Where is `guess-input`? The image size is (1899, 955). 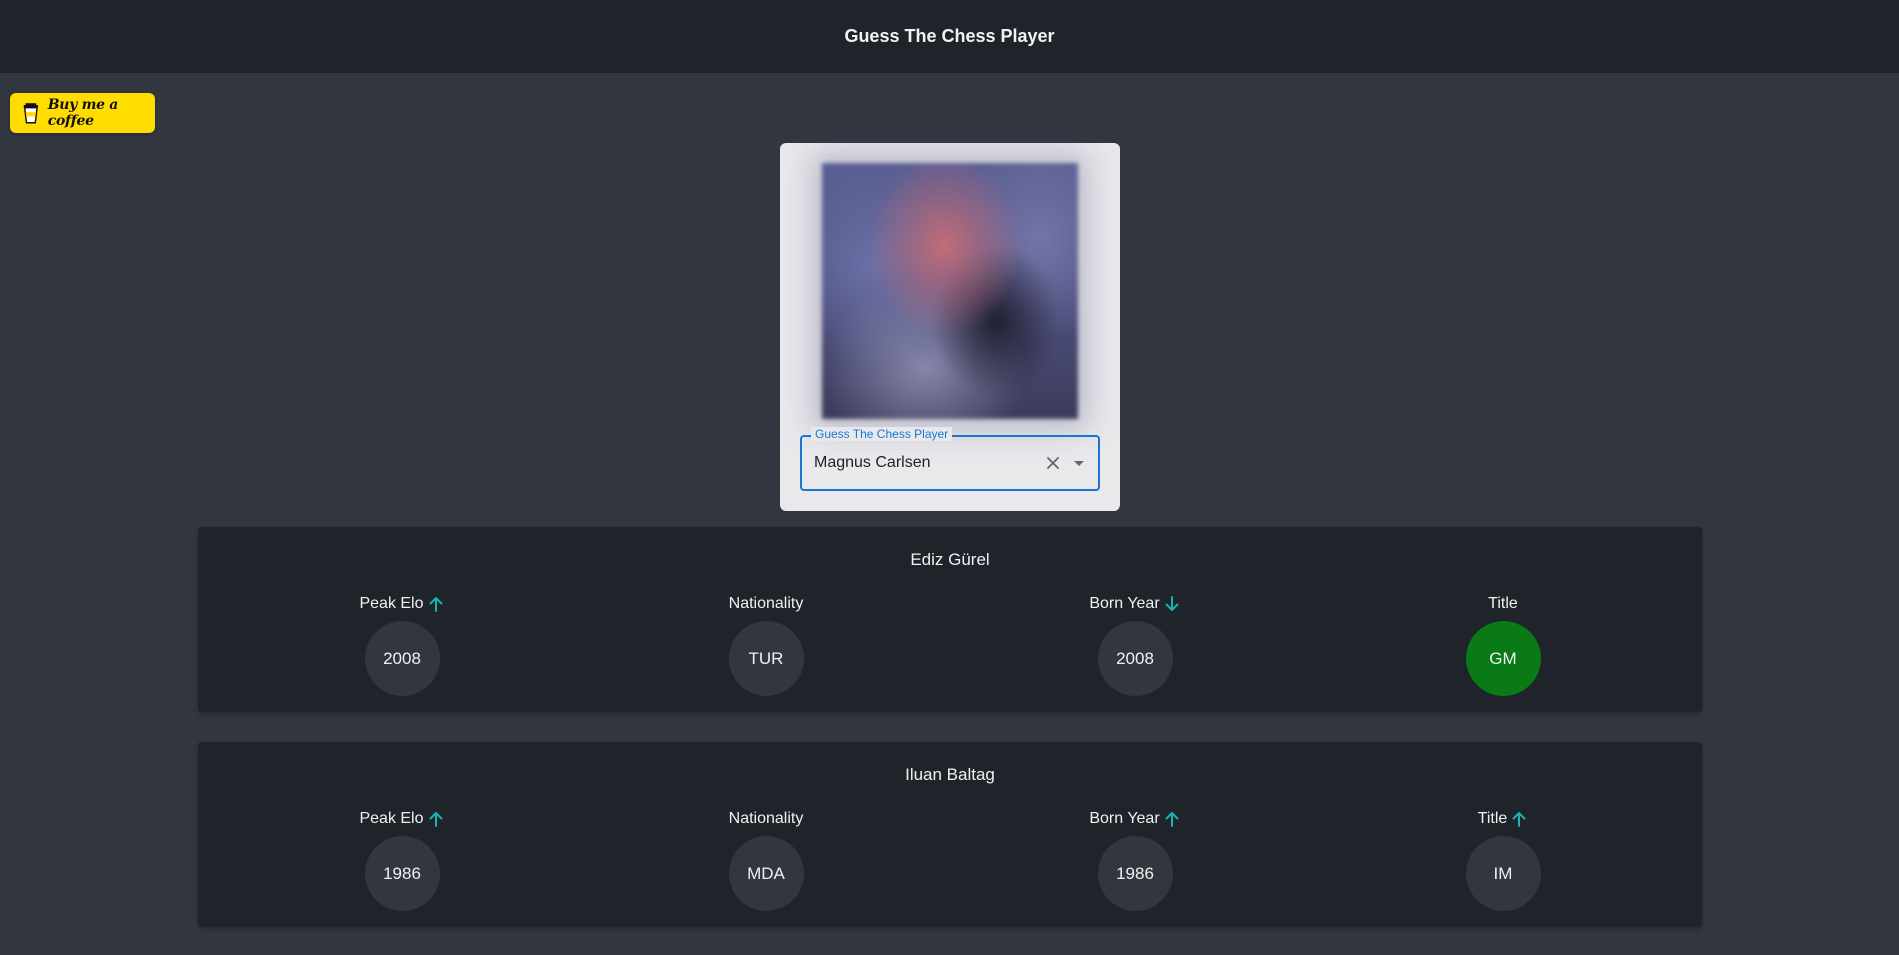 guess-input is located at coordinates (924, 463).